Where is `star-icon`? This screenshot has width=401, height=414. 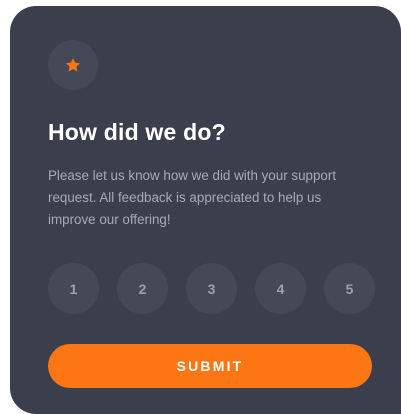
star-icon is located at coordinates (73, 65).